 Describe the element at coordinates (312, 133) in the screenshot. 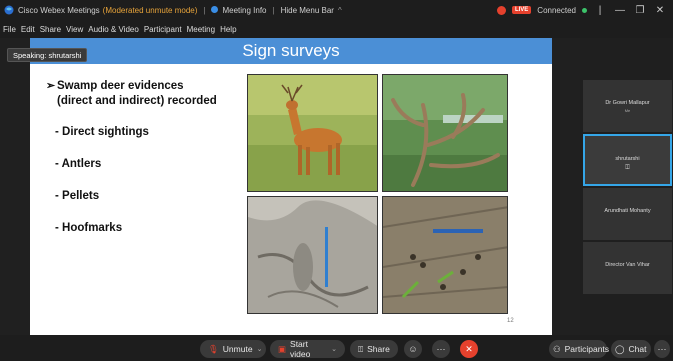

I see `swamp-deer-photo` at that location.